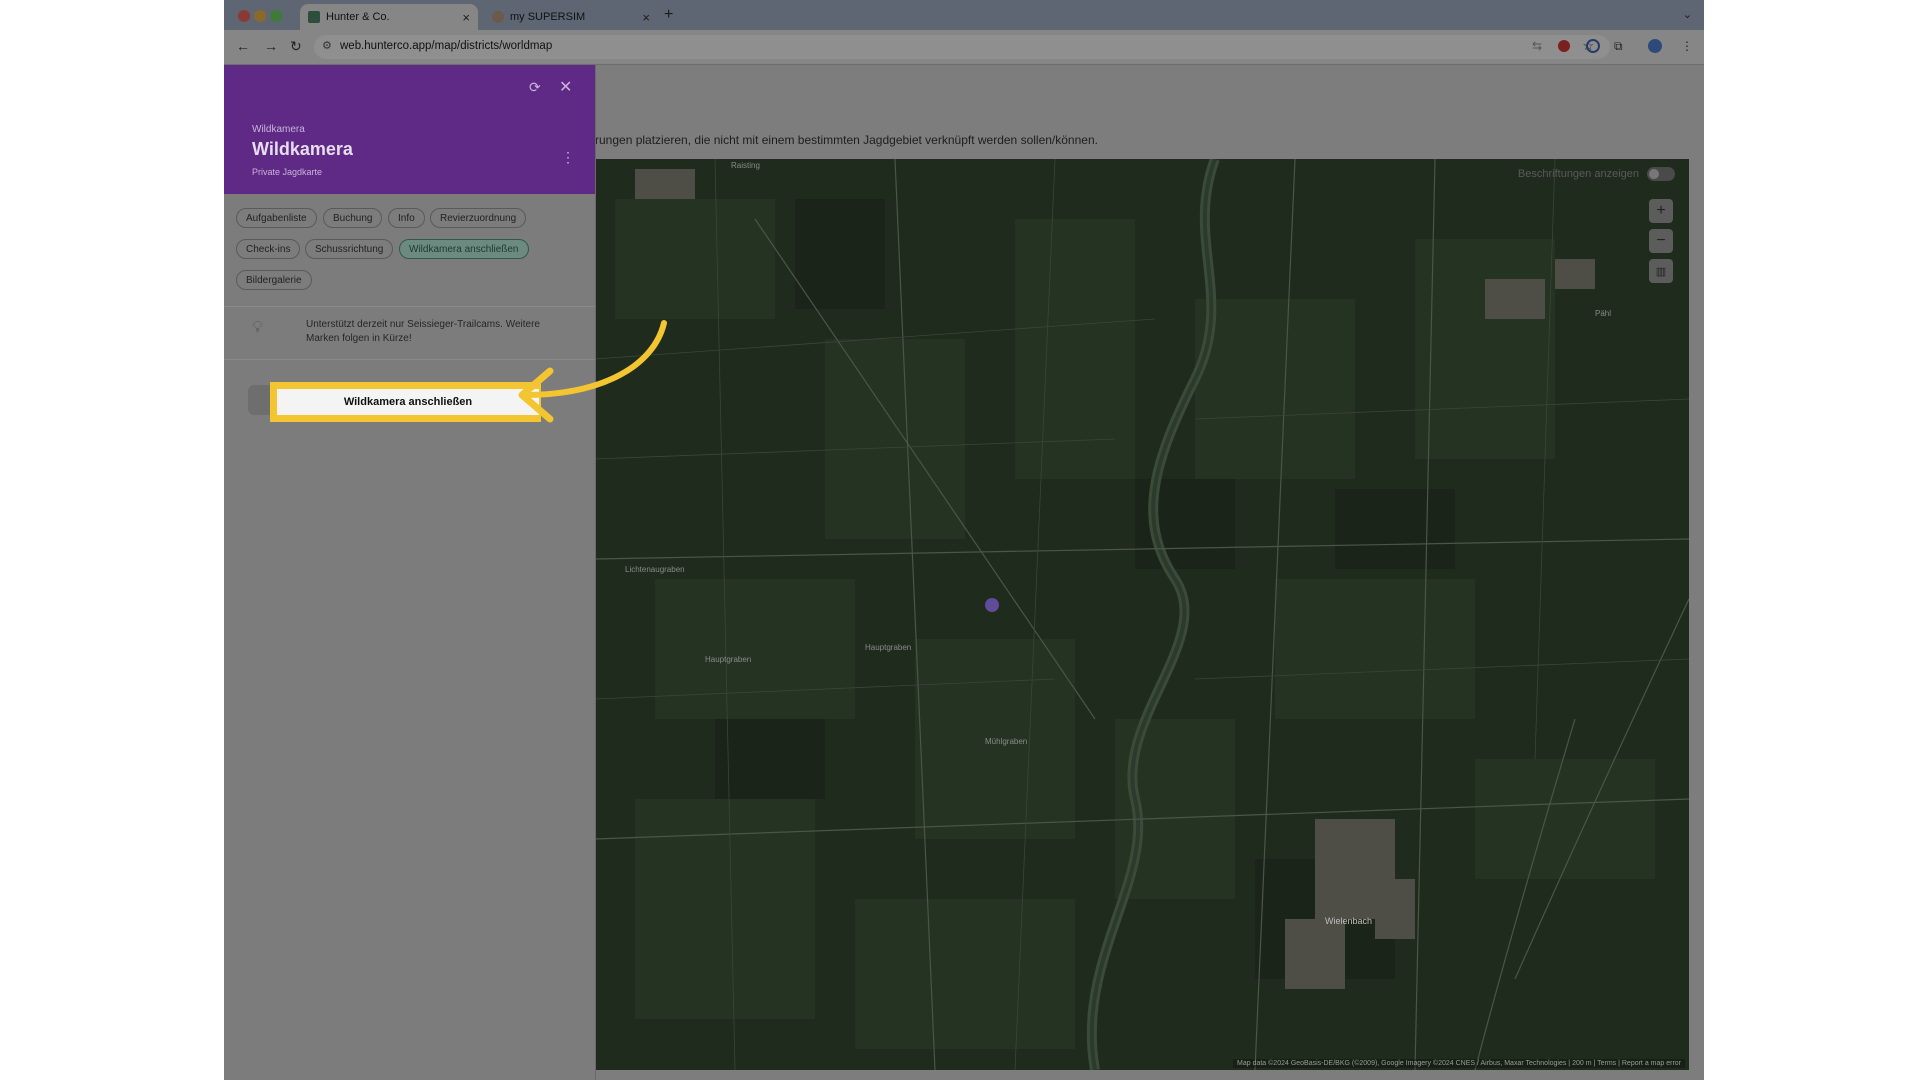 This screenshot has height=1080, width=1920. I want to click on minimize-window-button, so click(260, 16).